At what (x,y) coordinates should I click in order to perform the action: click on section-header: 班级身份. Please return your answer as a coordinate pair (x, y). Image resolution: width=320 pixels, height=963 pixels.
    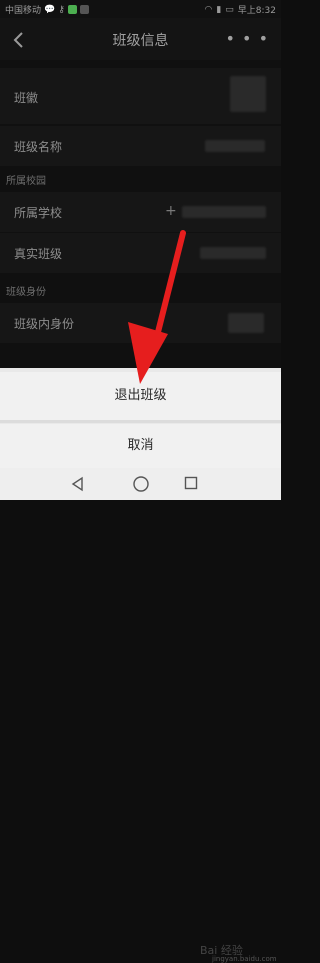
    Looking at the image, I should click on (26, 292).